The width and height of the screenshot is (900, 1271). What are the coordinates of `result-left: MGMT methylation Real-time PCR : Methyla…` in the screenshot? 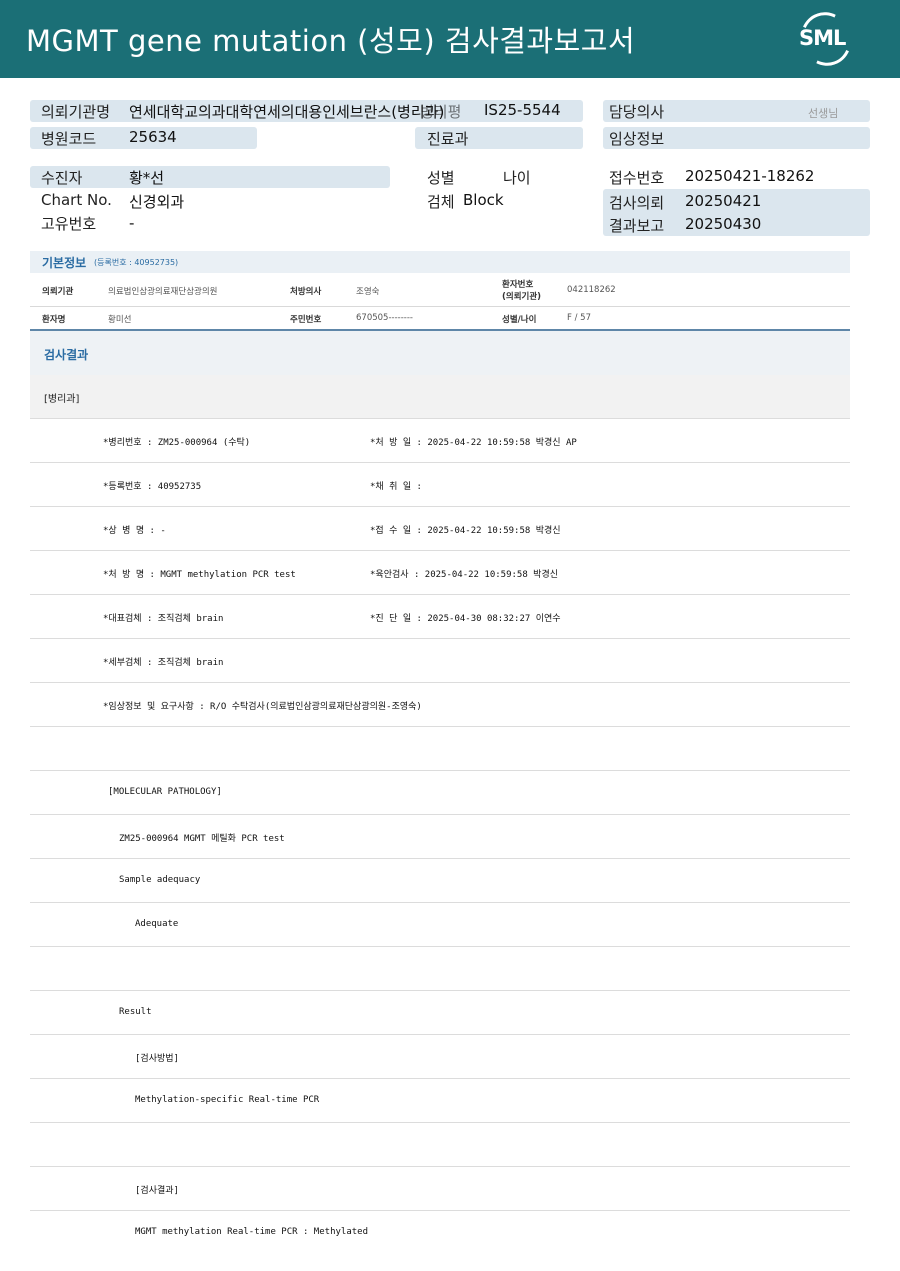 It's located at (251, 1232).